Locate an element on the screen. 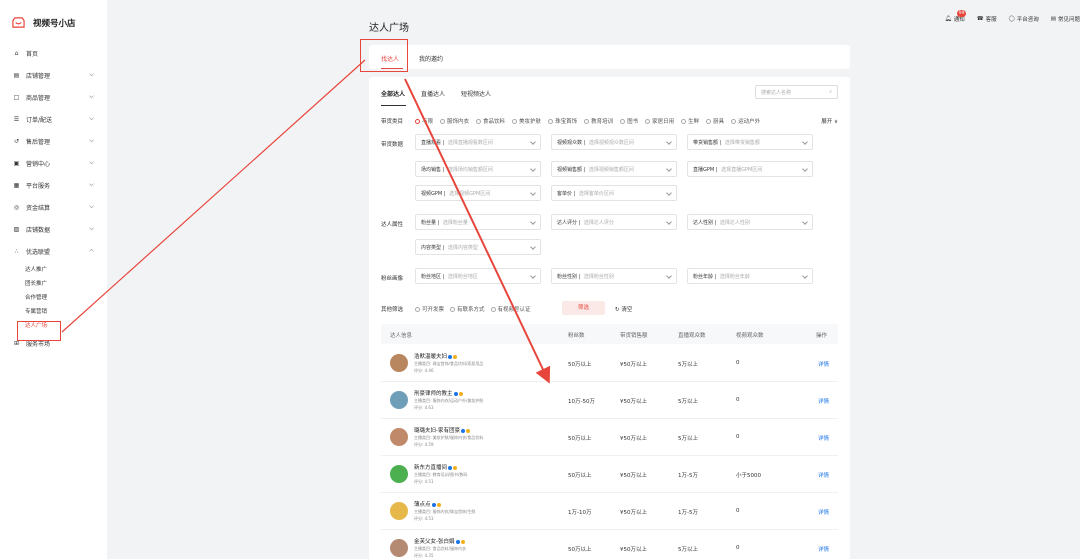  category-radio-7: 家居日用 is located at coordinates (659, 121).